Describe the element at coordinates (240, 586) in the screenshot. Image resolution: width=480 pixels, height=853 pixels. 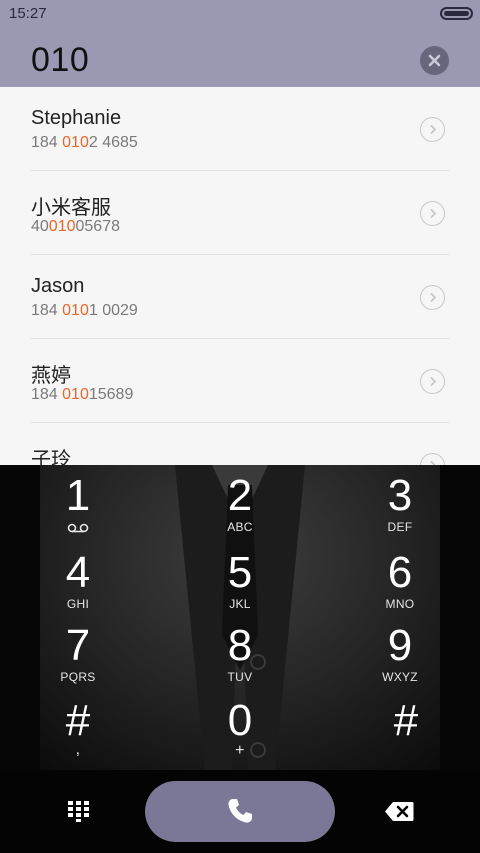
I see `key-5: 5 JKL` at that location.